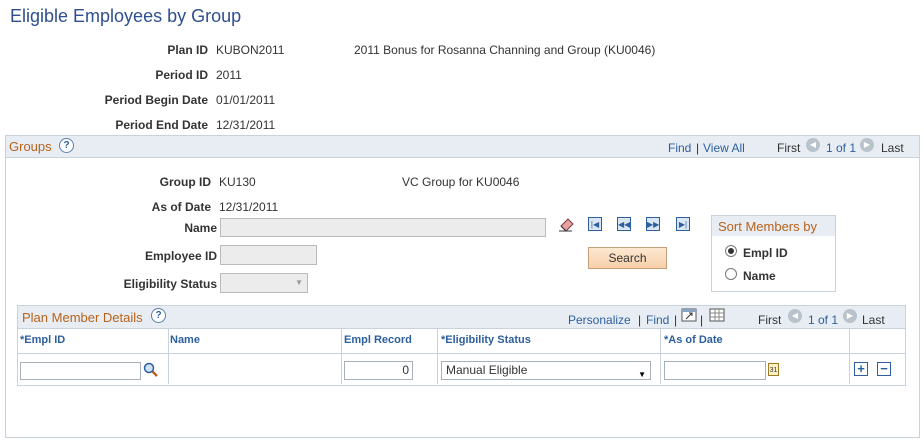 This screenshot has height=441, width=924. Describe the element at coordinates (30, 146) in the screenshot. I see `groups-title: Groups` at that location.